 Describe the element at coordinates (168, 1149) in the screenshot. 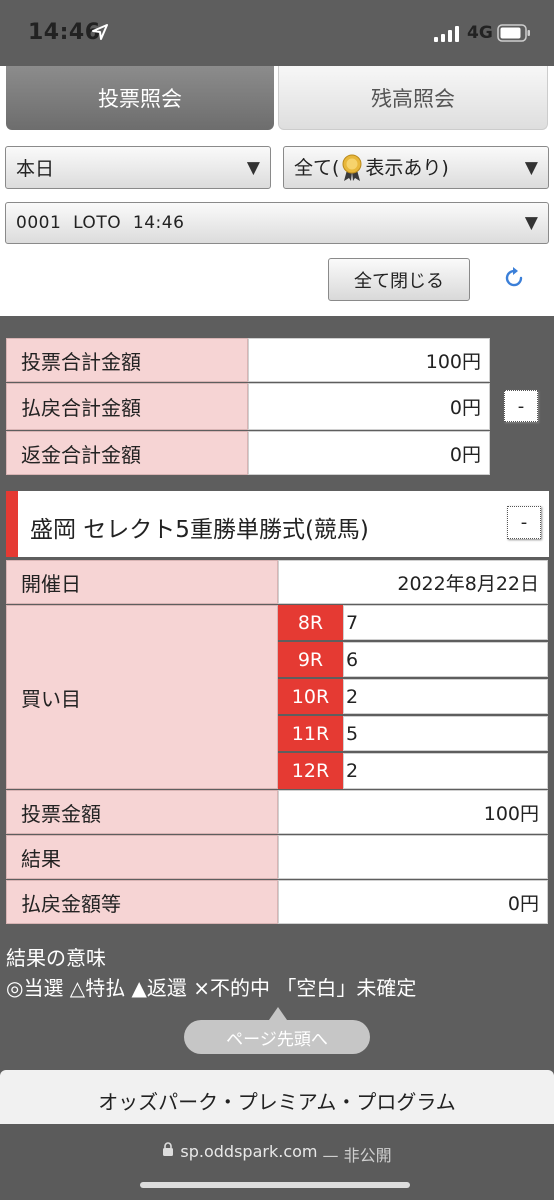

I see `lock-icon` at that location.